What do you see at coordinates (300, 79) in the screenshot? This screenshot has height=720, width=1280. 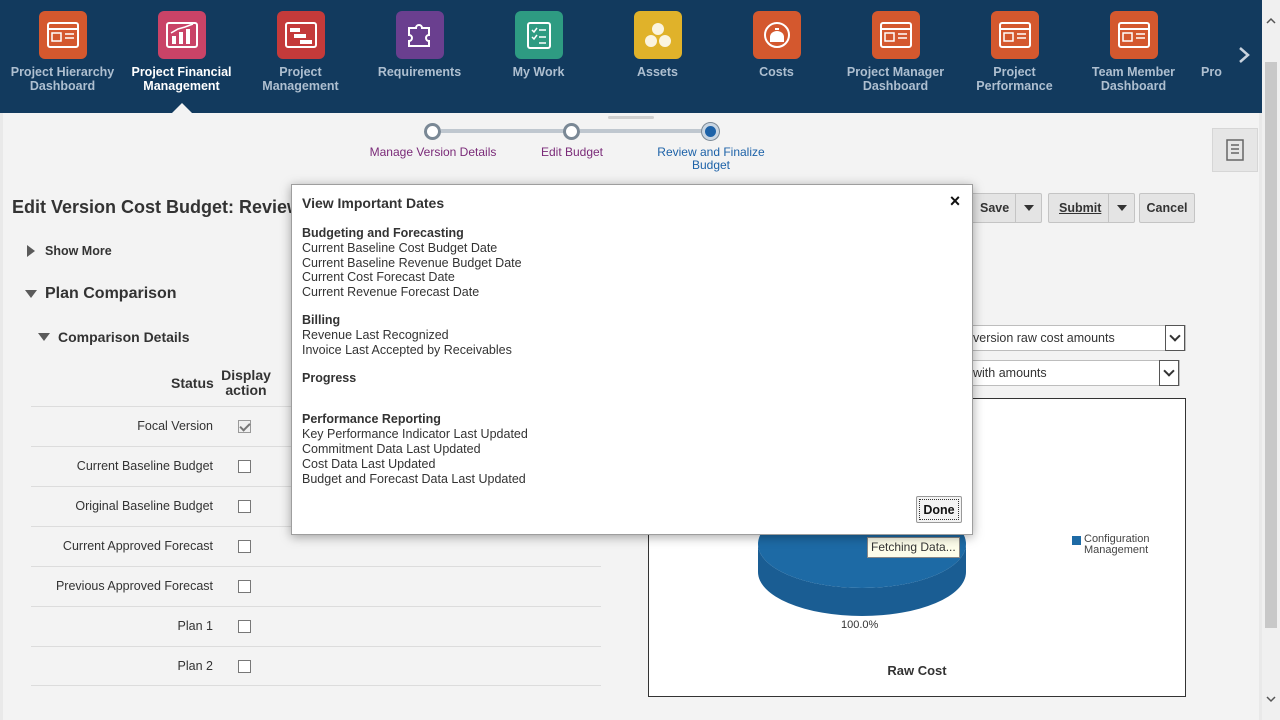 I see `nav-label: Project Management` at bounding box center [300, 79].